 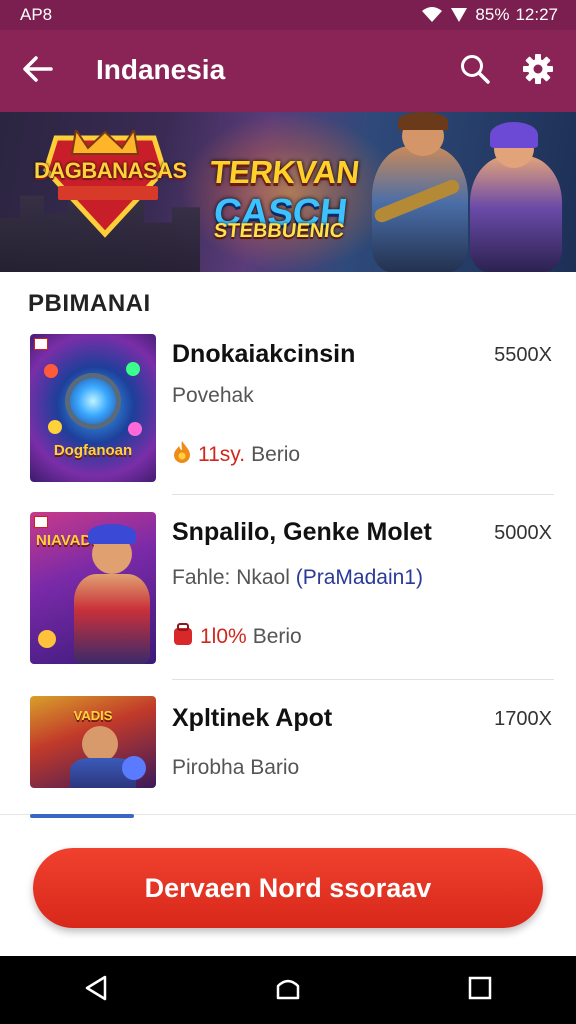 What do you see at coordinates (89, 303) in the screenshot?
I see `section-title: PBIMANAI` at bounding box center [89, 303].